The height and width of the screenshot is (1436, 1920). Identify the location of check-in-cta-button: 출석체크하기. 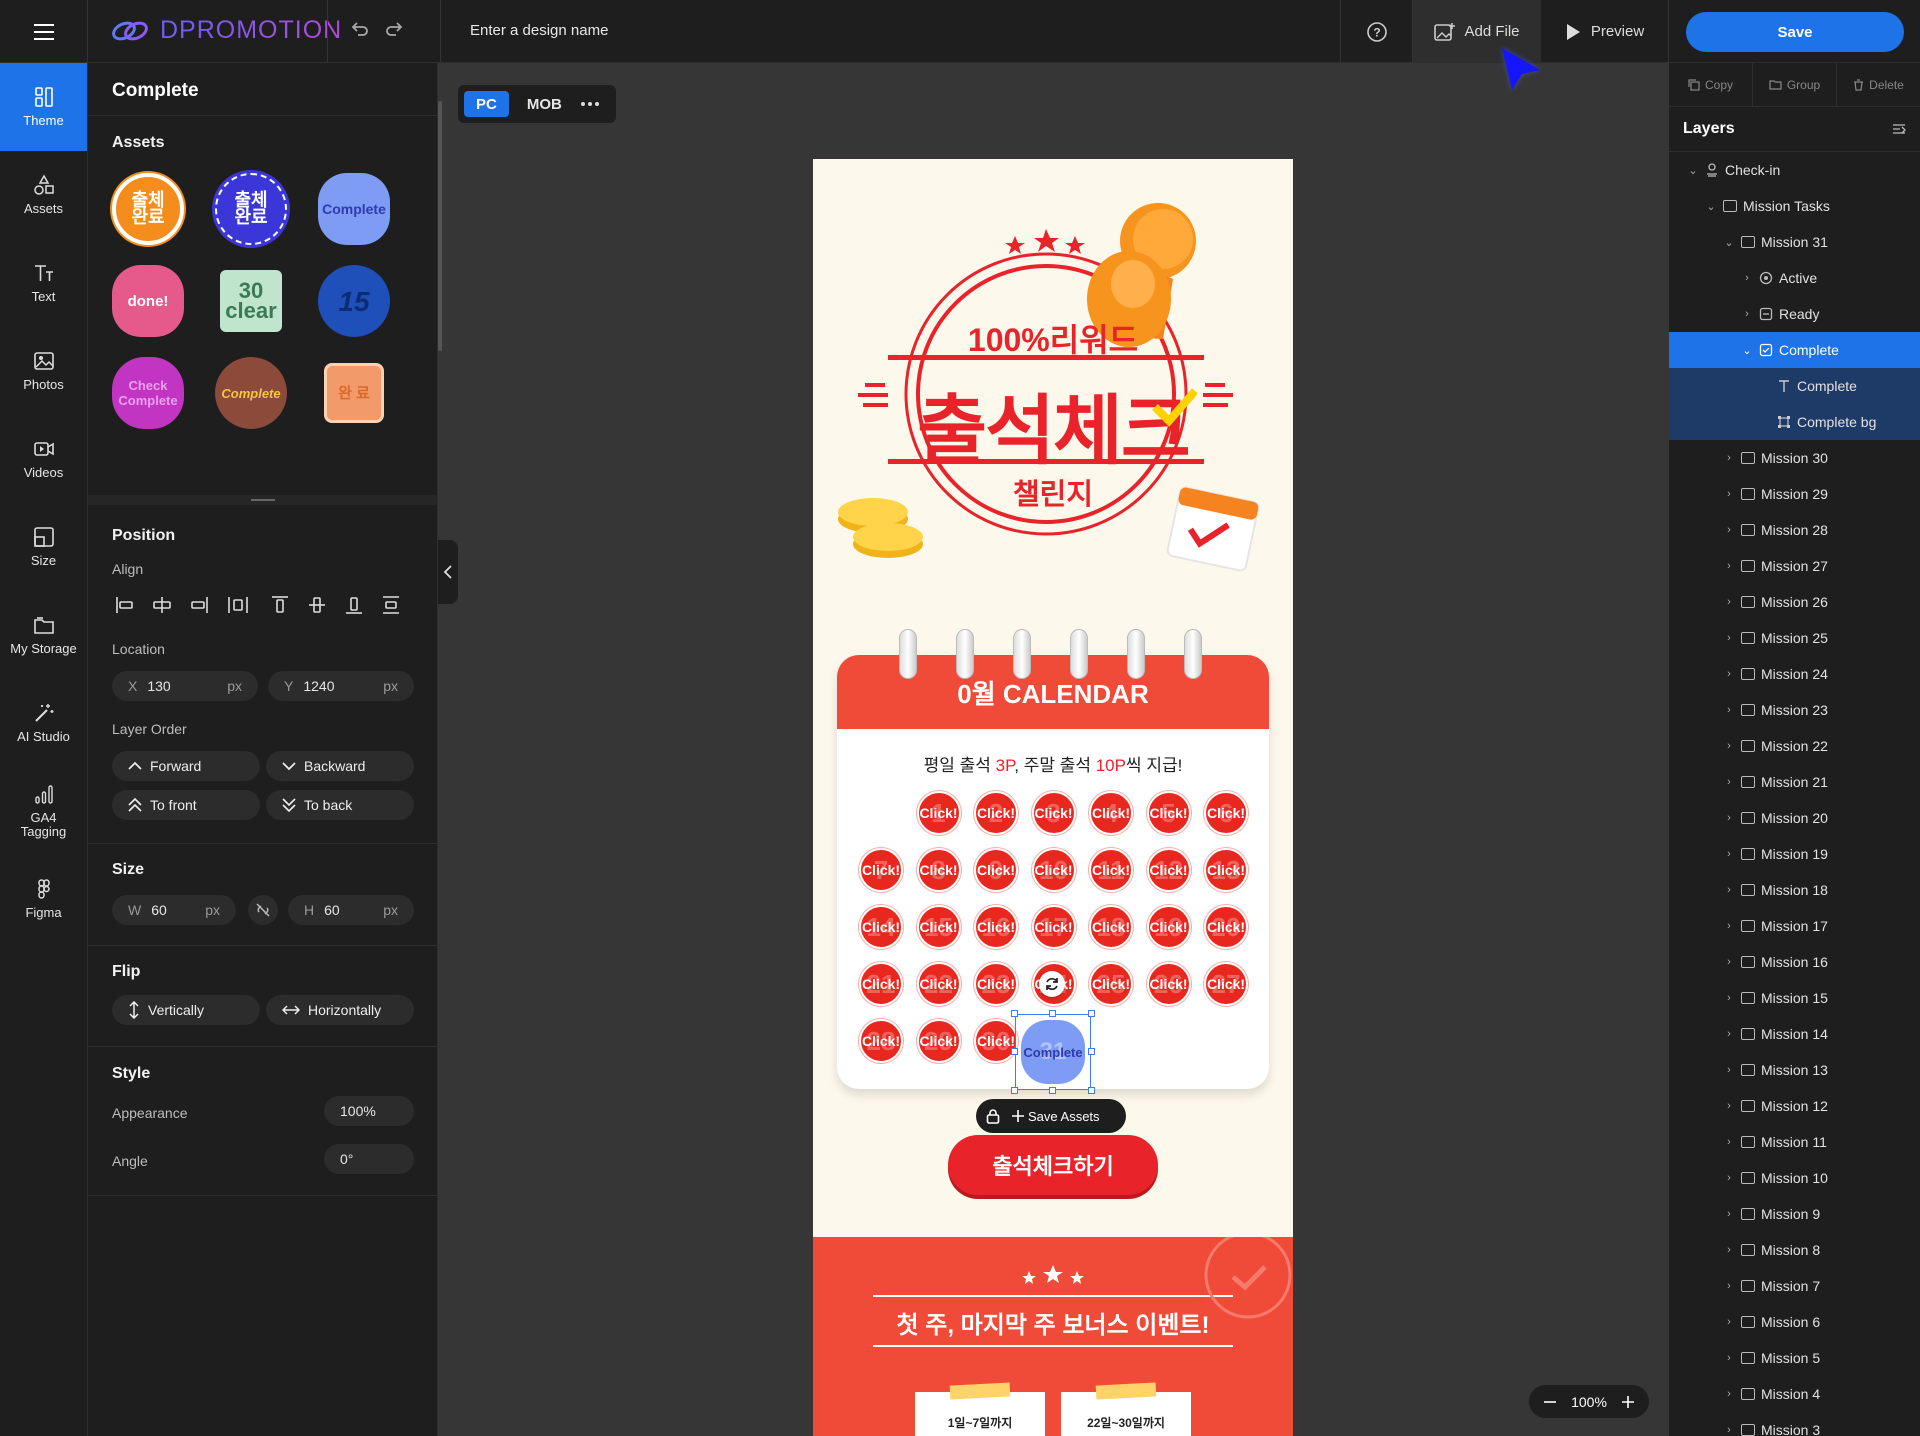
(1053, 1165).